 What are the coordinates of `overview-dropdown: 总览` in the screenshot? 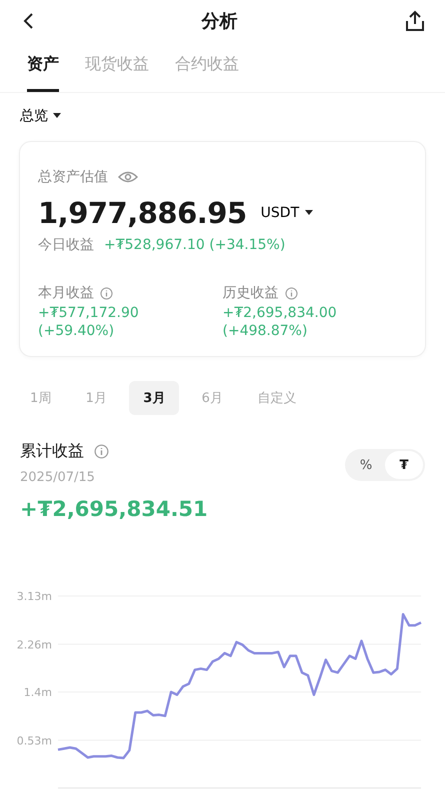 It's located at (40, 116).